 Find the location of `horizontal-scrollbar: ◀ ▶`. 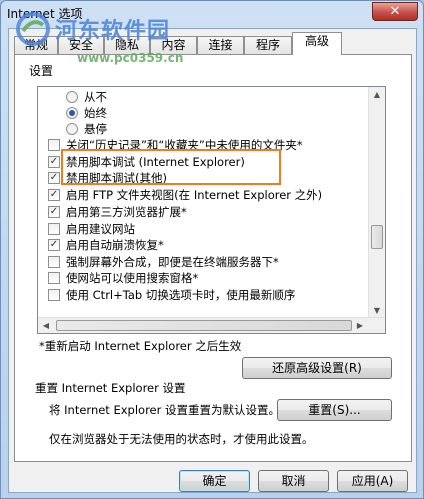

horizontal-scrollbar: ◀ ▶ is located at coordinates (211, 325).